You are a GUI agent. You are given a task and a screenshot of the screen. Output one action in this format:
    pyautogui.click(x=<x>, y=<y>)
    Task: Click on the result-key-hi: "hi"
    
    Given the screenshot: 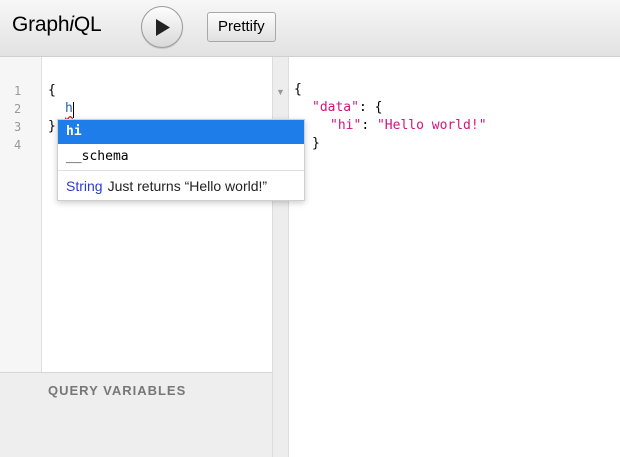 What is the action you would take?
    pyautogui.click(x=346, y=125)
    